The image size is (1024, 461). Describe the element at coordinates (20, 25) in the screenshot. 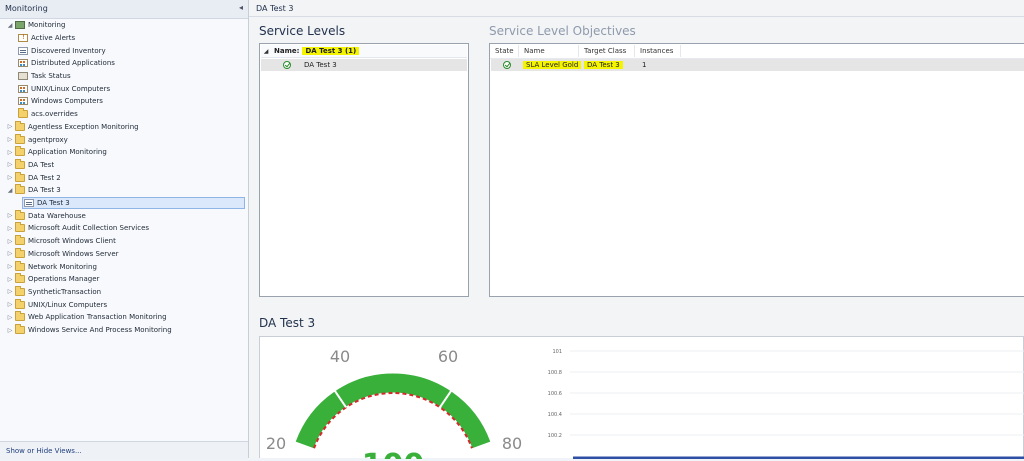

I see `monitor-icon` at that location.